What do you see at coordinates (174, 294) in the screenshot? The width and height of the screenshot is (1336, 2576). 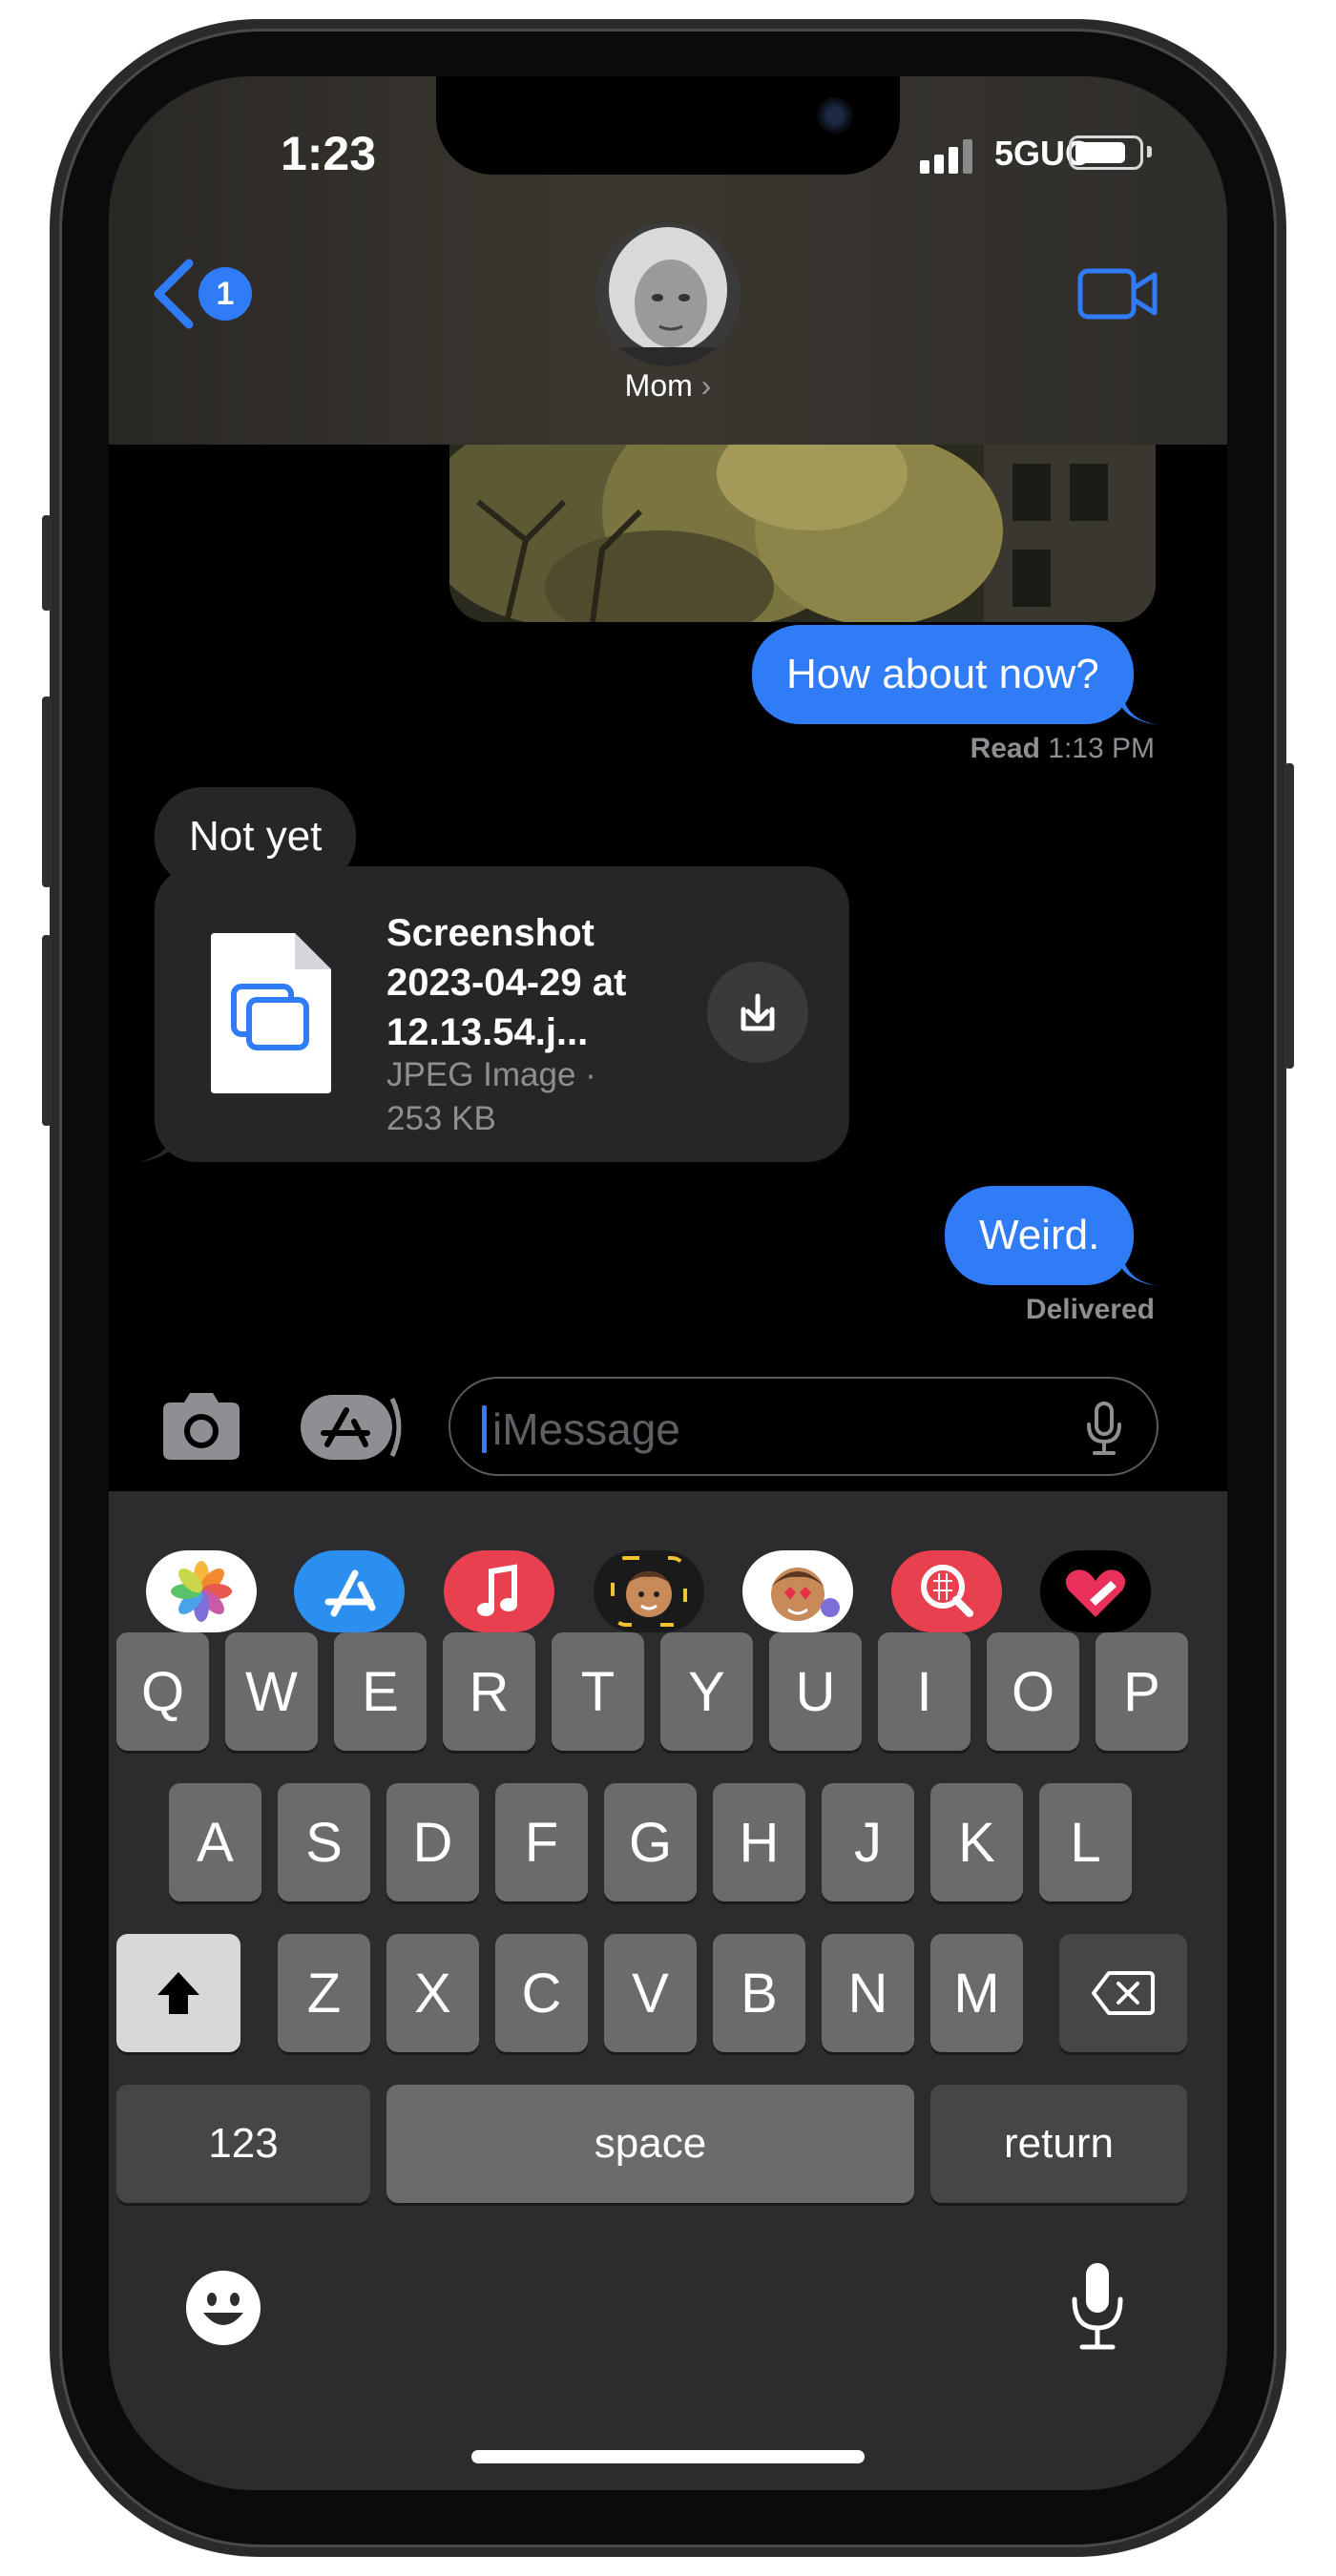 I see `chevron-left-icon` at bounding box center [174, 294].